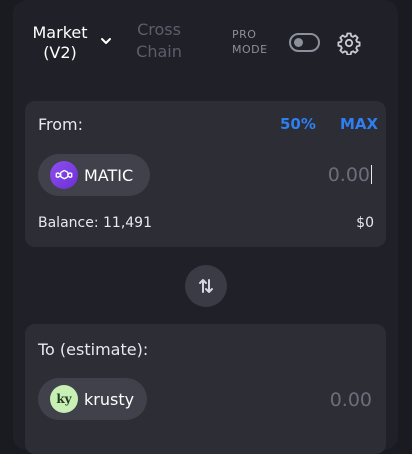 Image resolution: width=412 pixels, height=454 pixels. Describe the element at coordinates (298, 124) in the screenshot. I see `fifty-percent-button: 50%` at that location.